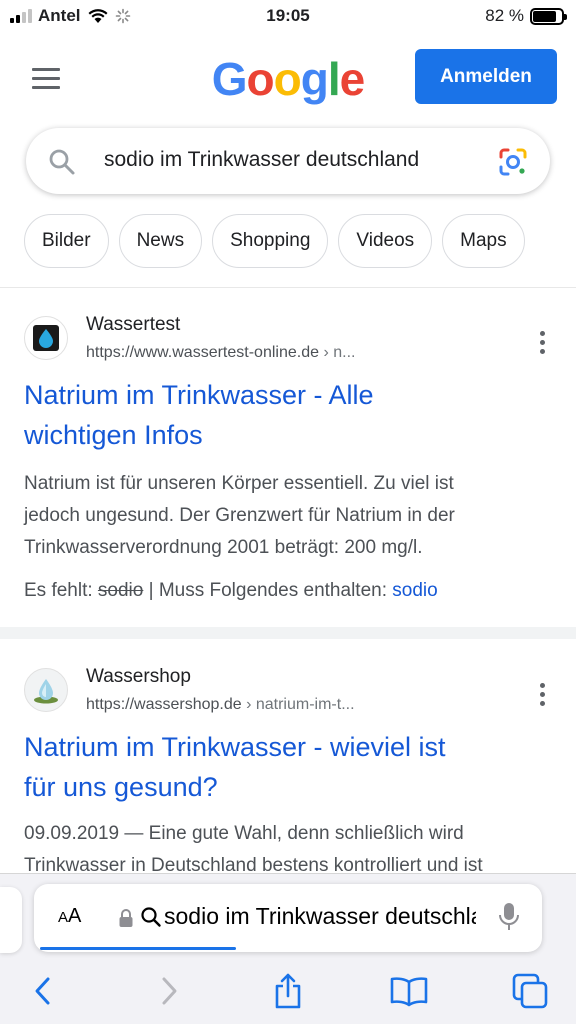 This screenshot has height=1024, width=576. Describe the element at coordinates (544, 16) in the screenshot. I see `battery-level` at that location.